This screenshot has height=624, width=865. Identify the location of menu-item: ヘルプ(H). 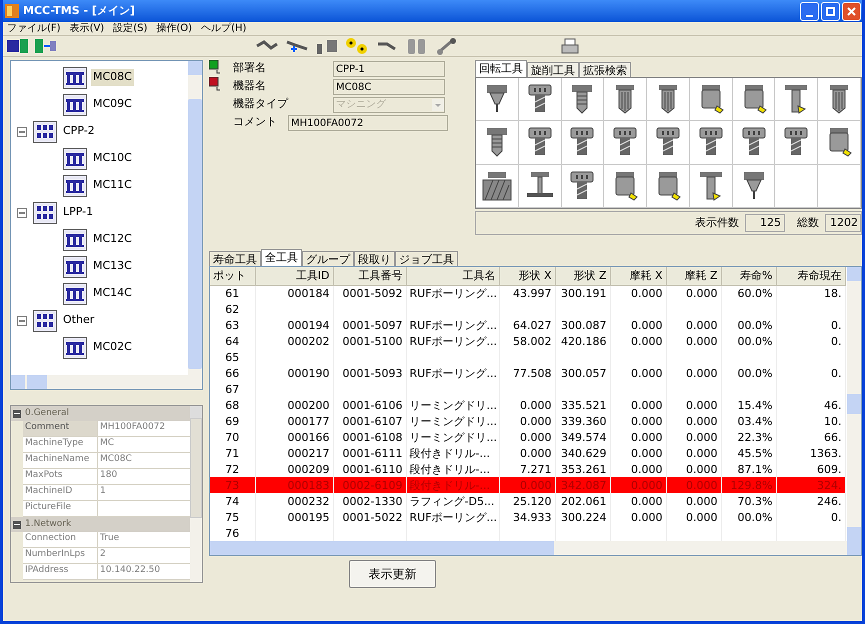
(223, 28).